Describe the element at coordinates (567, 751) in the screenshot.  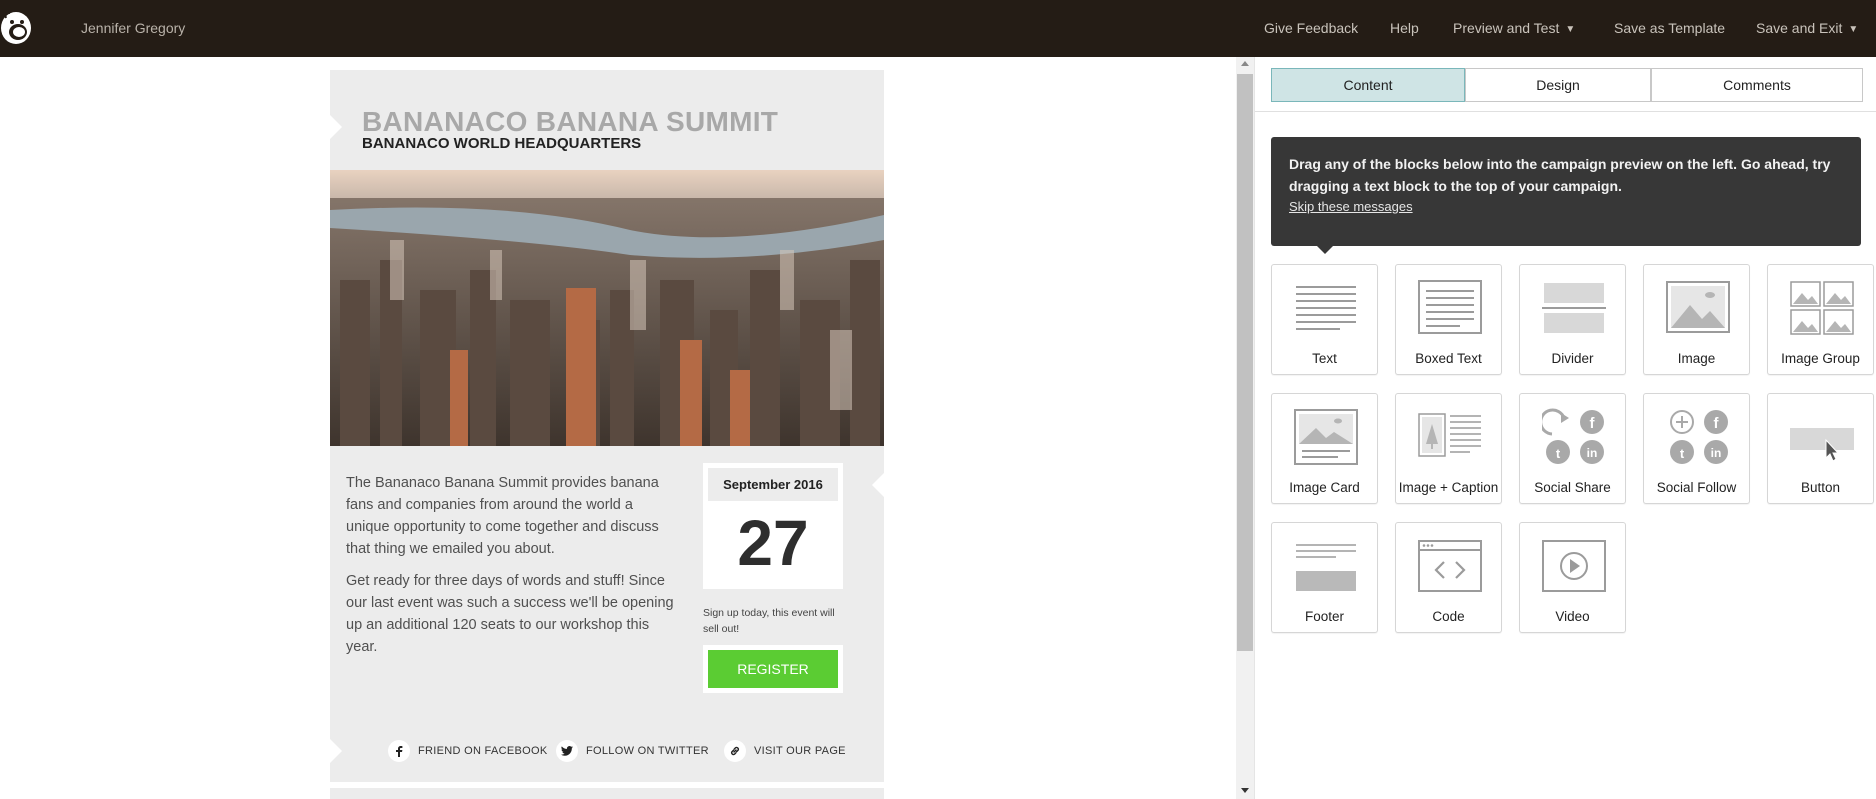
I see `twitter-icon` at that location.